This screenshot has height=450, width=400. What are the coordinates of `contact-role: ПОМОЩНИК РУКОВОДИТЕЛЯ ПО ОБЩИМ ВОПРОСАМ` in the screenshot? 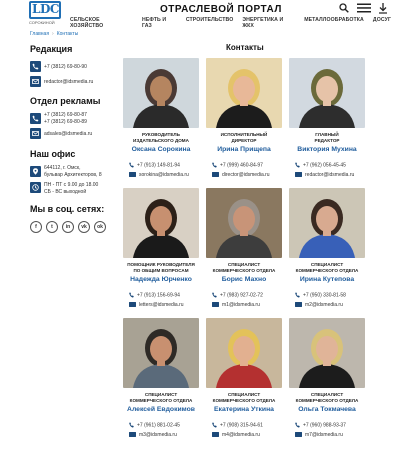 It's located at (161, 267).